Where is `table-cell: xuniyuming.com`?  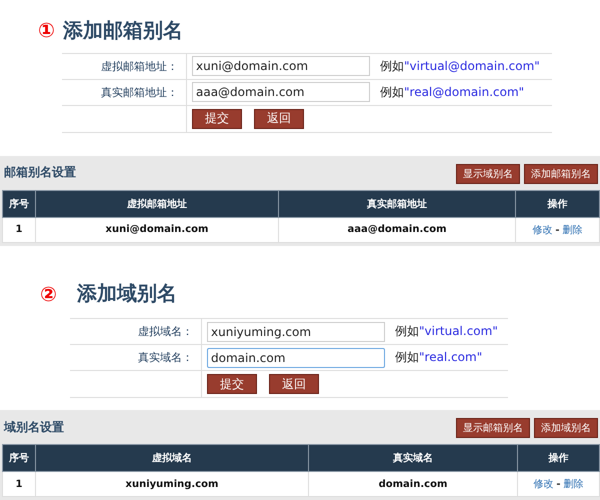
table-cell: xuniyuming.com is located at coordinates (172, 484).